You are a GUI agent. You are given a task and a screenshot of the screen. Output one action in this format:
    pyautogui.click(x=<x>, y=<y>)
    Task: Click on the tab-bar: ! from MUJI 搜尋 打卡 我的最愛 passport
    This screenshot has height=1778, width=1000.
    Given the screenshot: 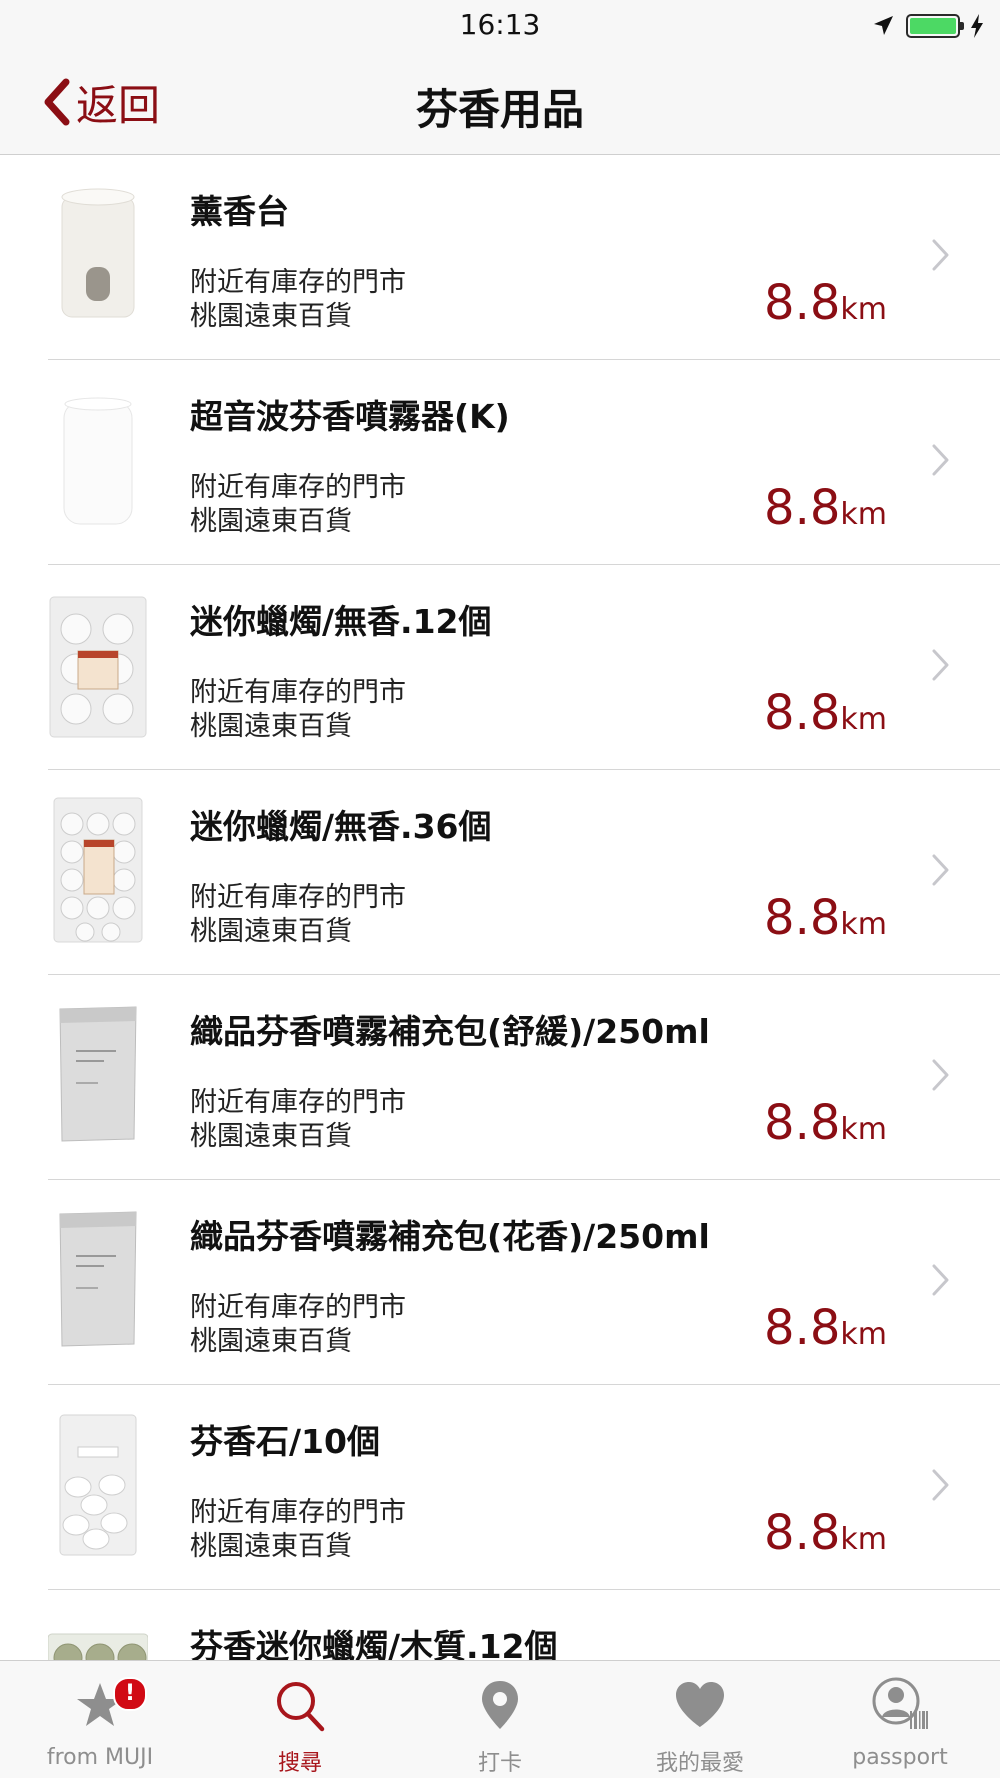 What is the action you would take?
    pyautogui.click(x=500, y=1719)
    